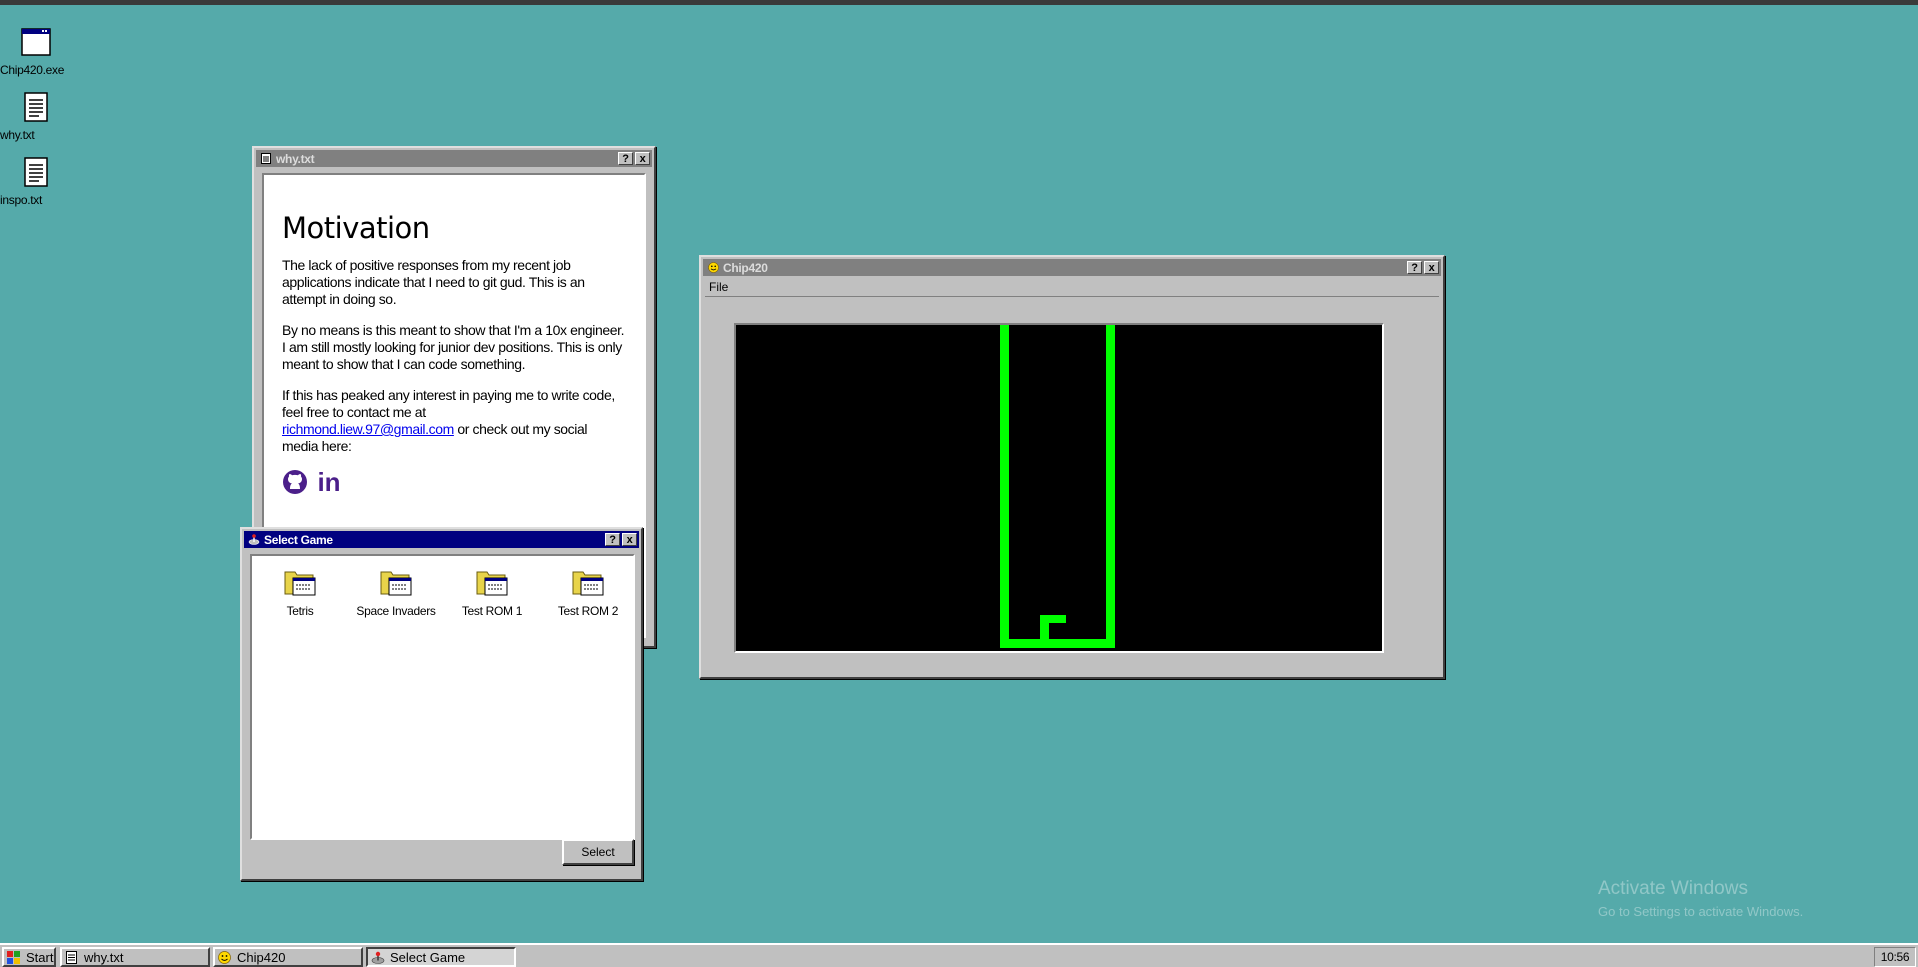 The height and width of the screenshot is (967, 1918). What do you see at coordinates (135, 957) in the screenshot?
I see `taskbar-item-why-txt: why.txt` at bounding box center [135, 957].